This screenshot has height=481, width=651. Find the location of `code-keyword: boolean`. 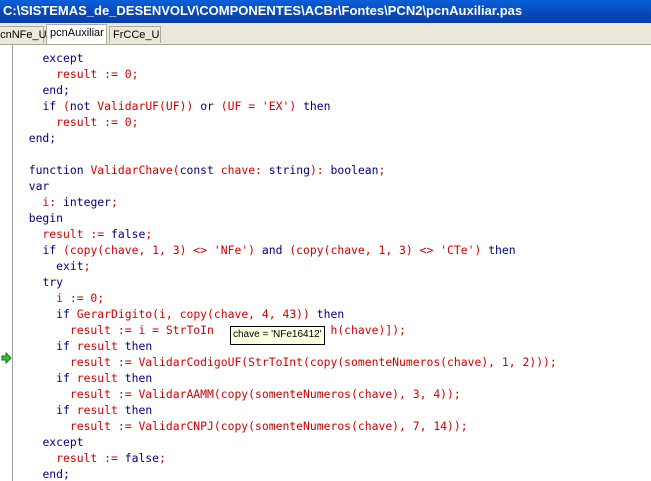

code-keyword: boolean is located at coordinates (354, 170).